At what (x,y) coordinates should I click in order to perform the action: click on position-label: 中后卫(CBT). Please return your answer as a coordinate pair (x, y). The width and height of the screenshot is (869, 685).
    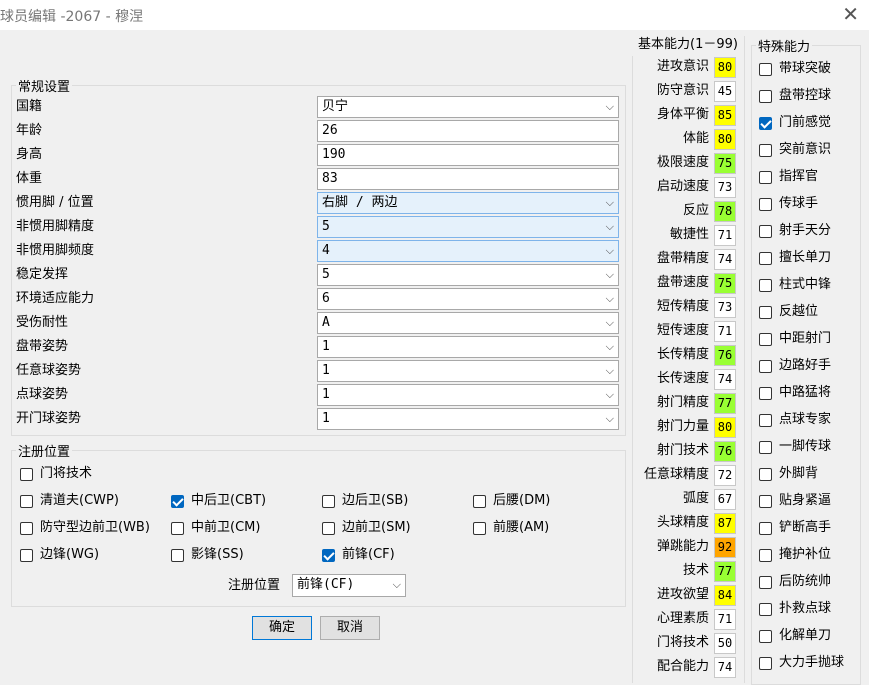
    Looking at the image, I should click on (229, 500).